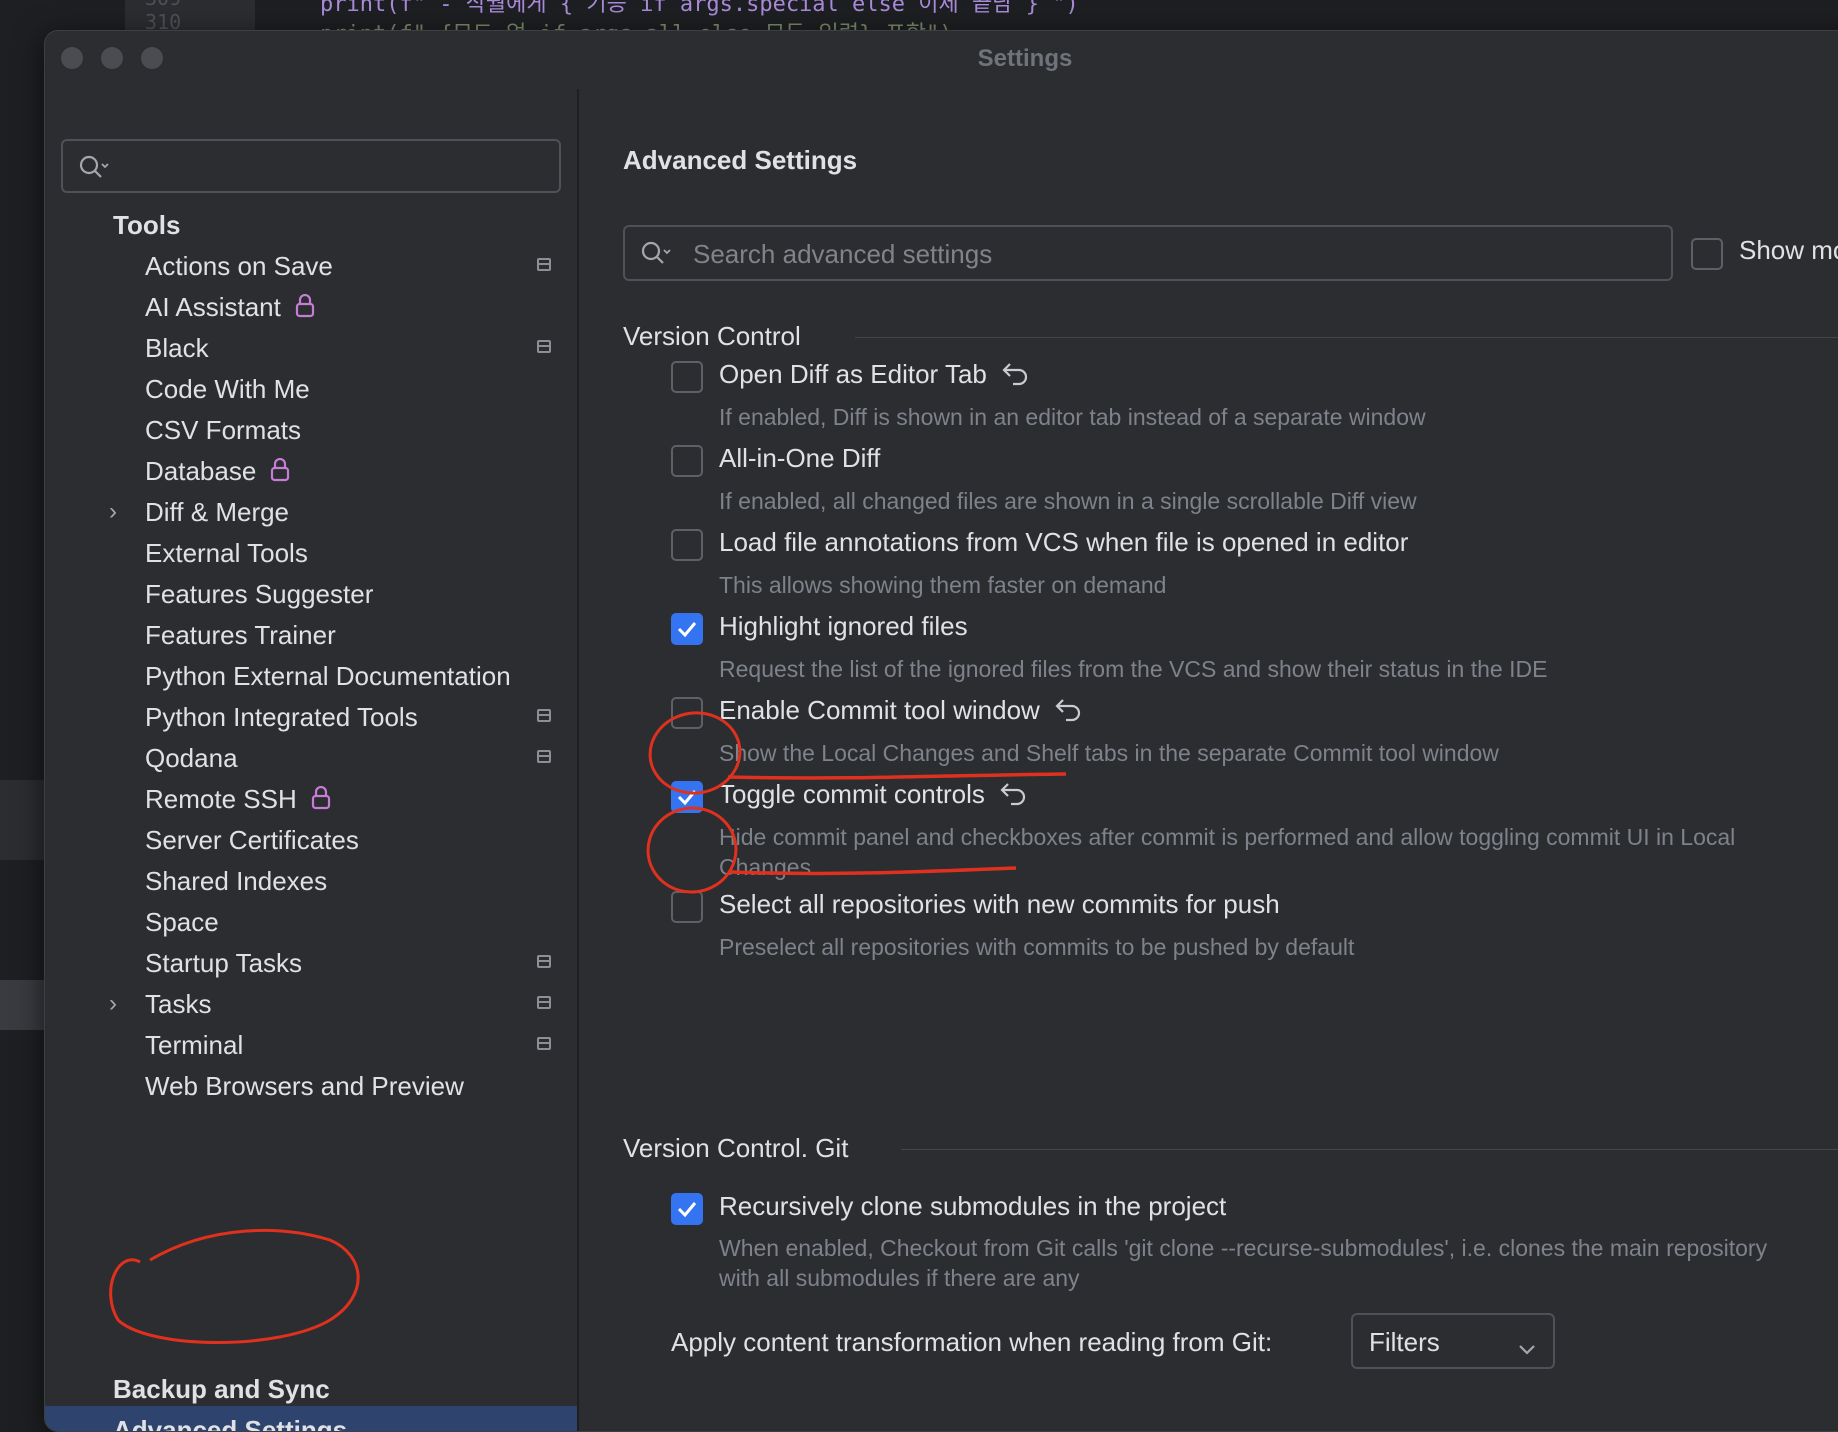 This screenshot has width=1838, height=1432. I want to click on advanced-search-input: Search advanced settings, so click(1148, 253).